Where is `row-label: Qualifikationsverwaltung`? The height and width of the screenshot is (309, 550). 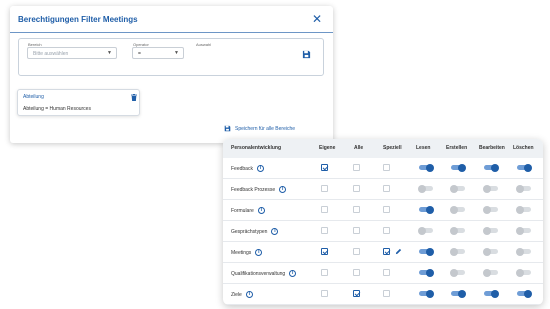 row-label: Qualifikationsverwaltung is located at coordinates (258, 273).